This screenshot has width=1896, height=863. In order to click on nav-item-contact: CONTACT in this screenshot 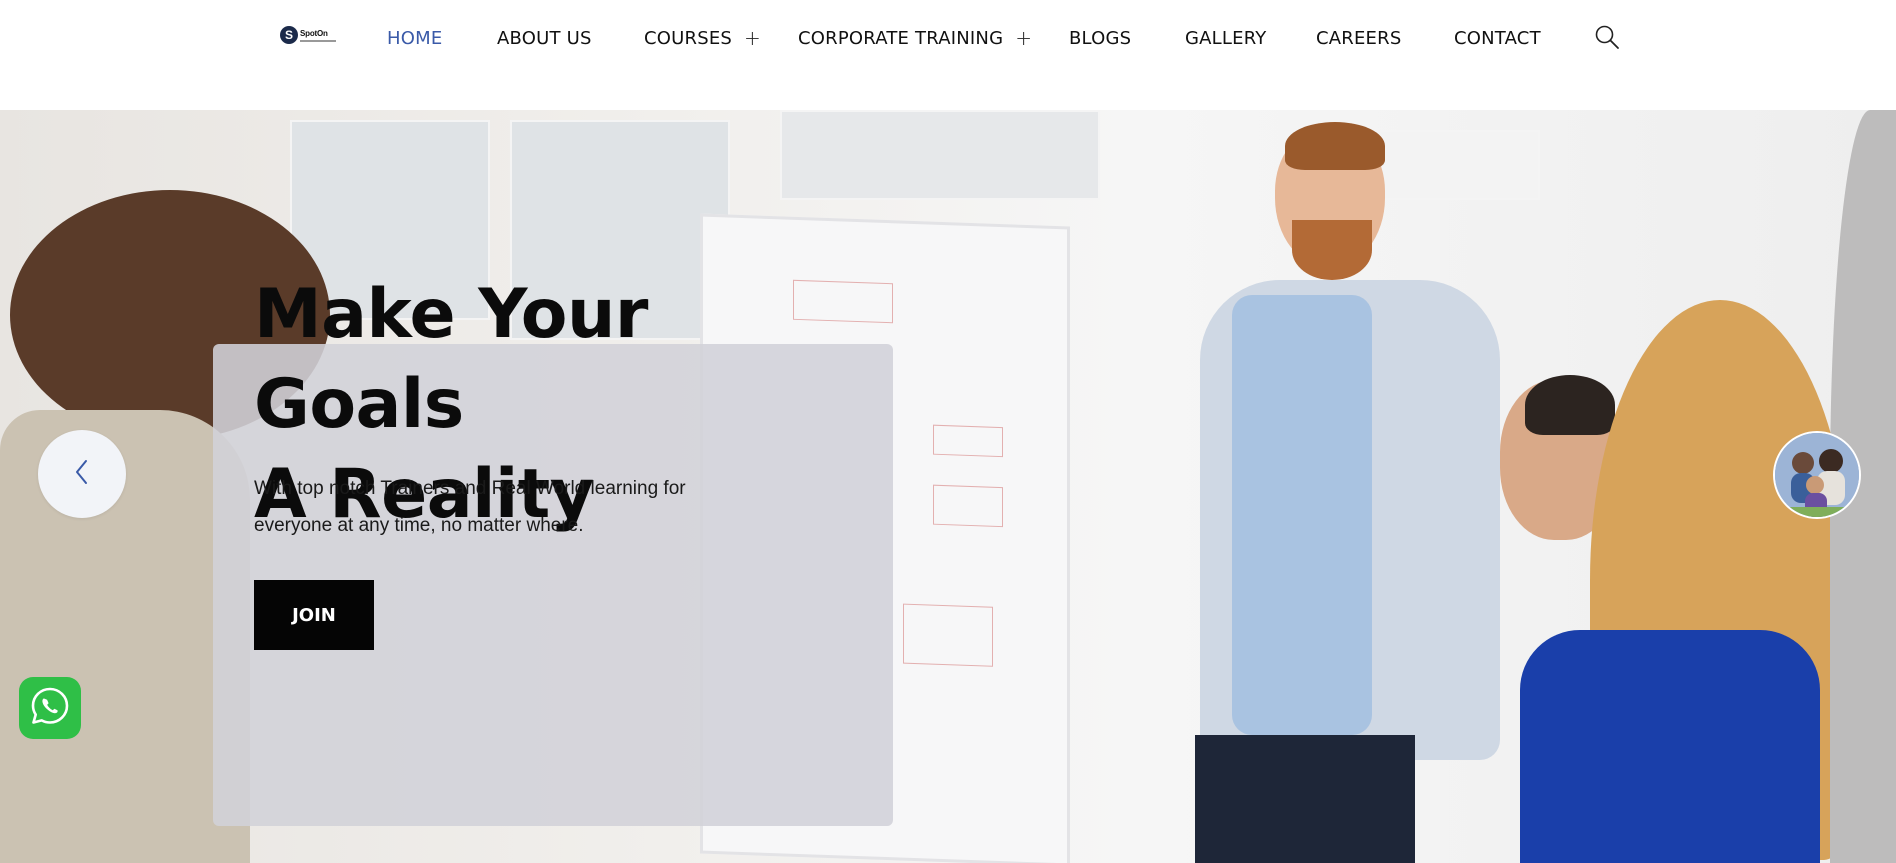, I will do `click(1497, 38)`.